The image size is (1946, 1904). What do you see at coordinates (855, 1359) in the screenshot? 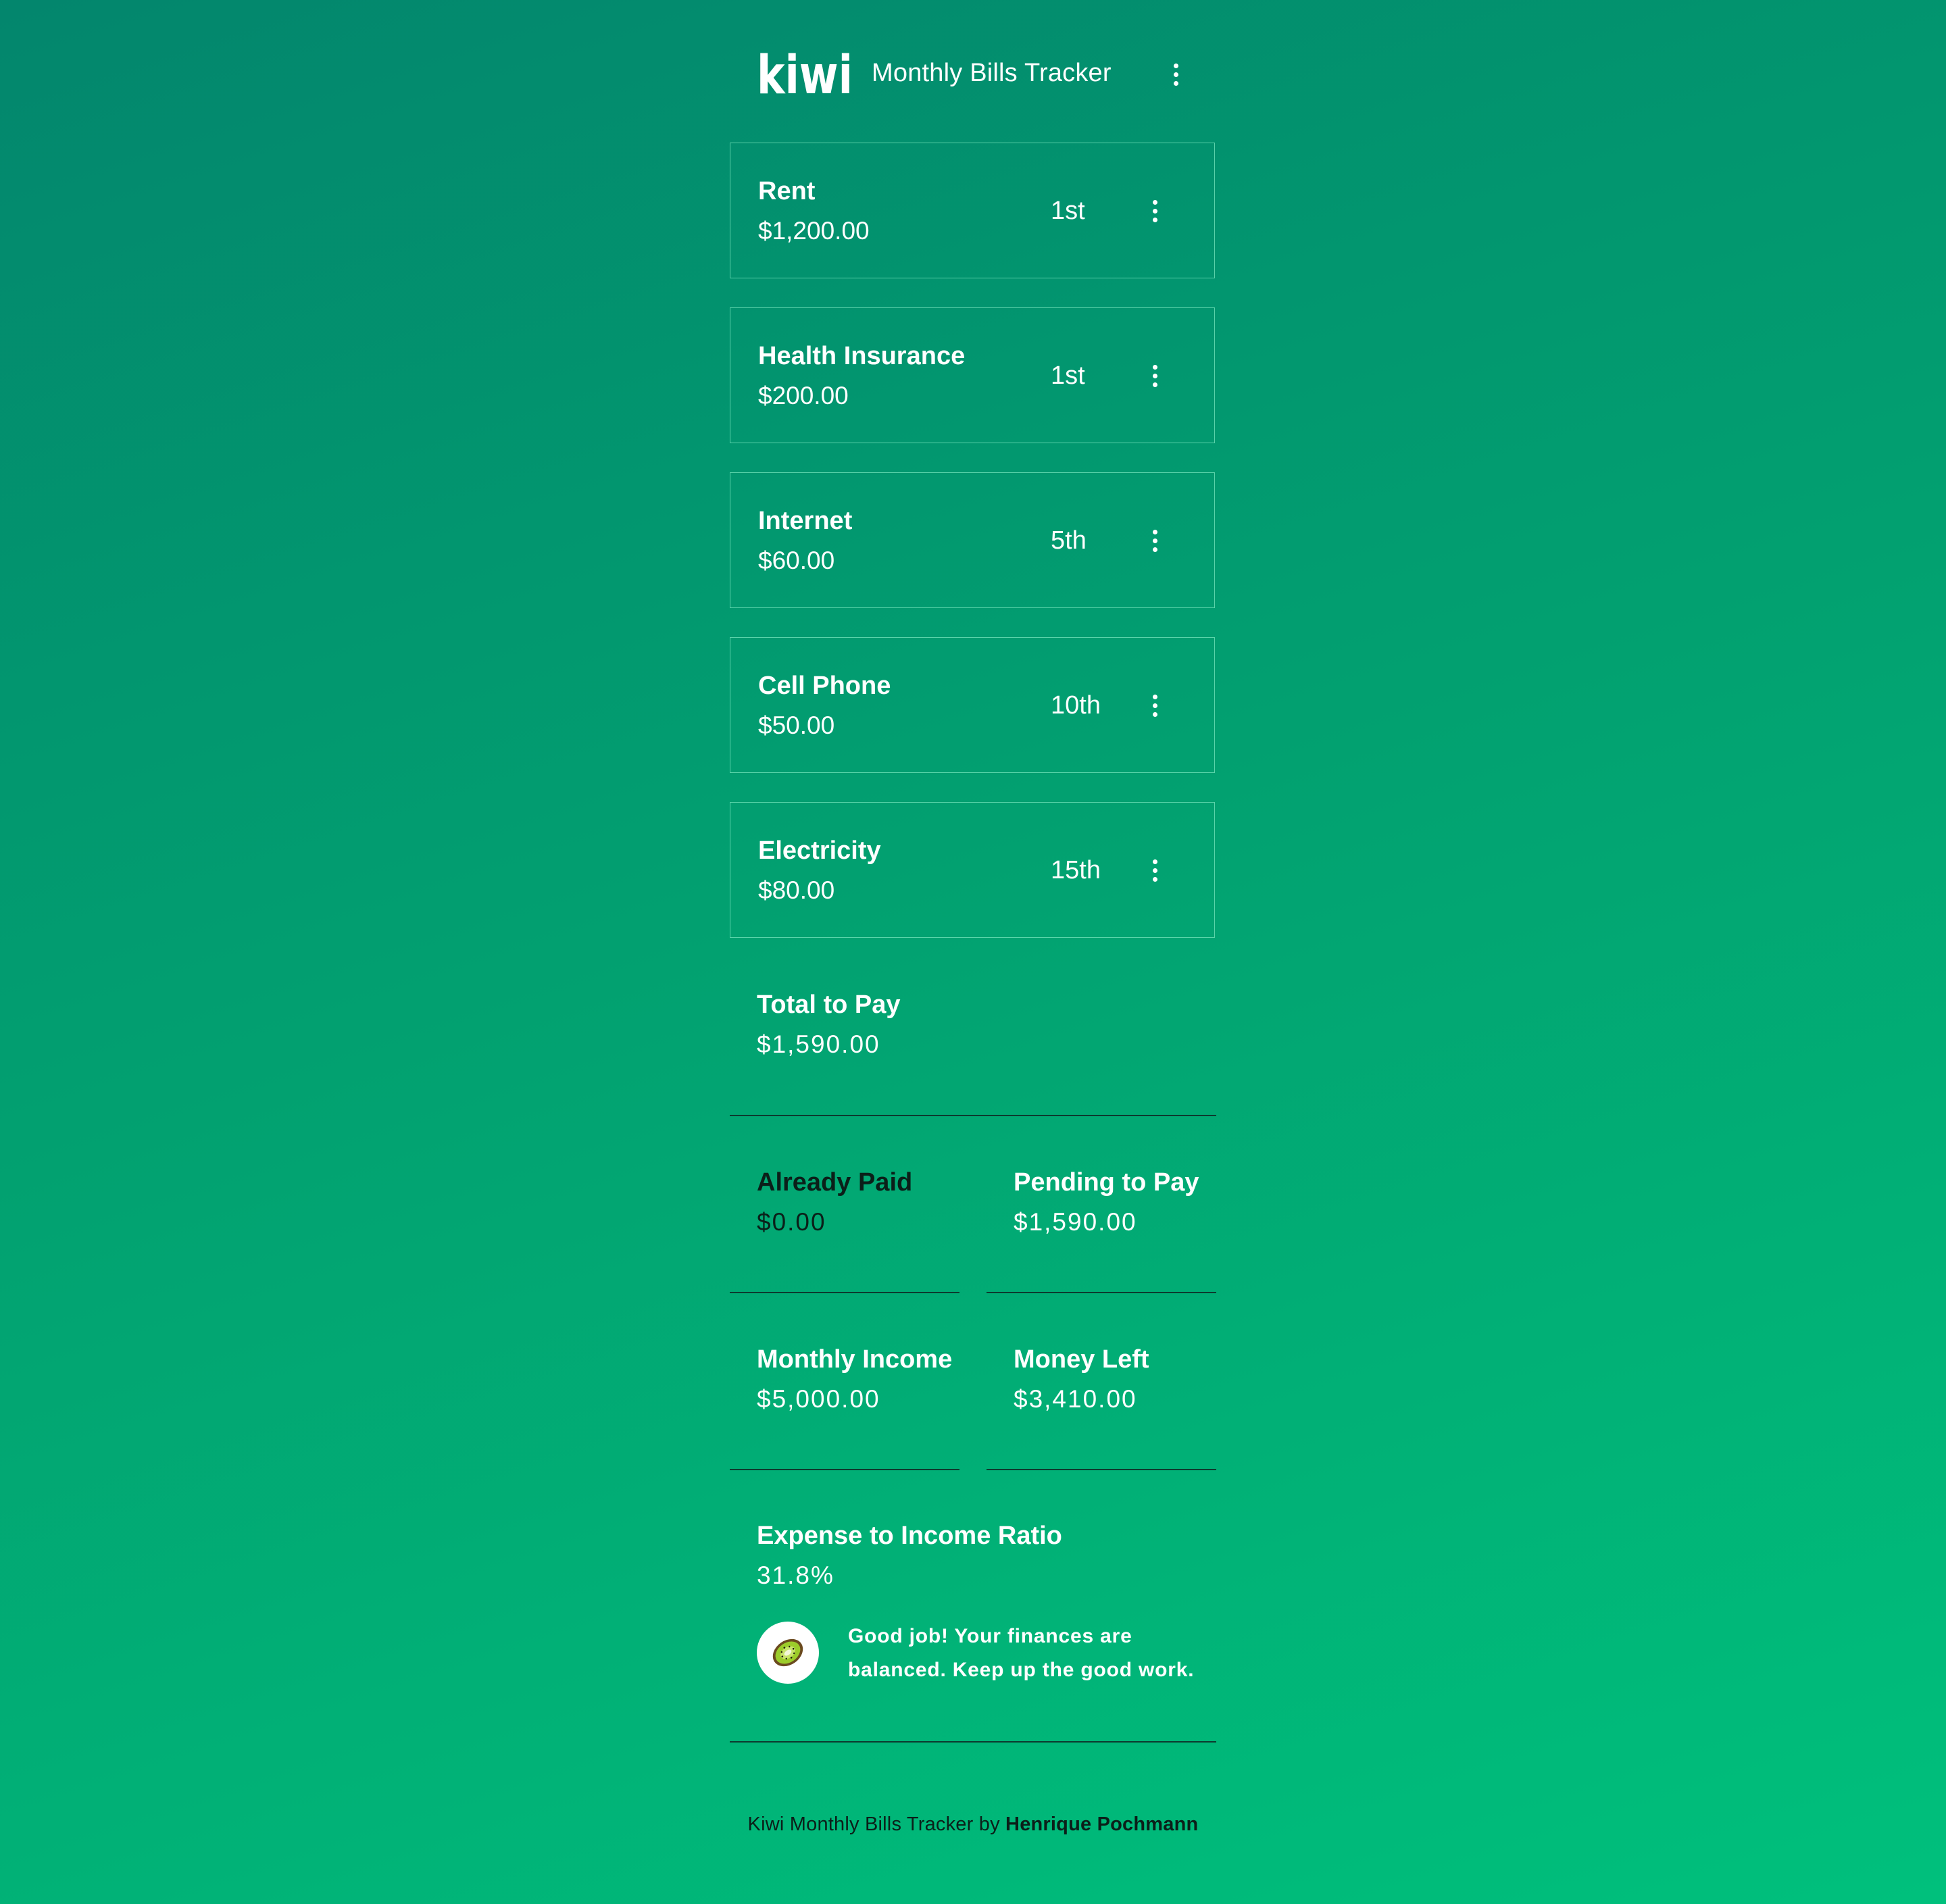
I see `income-label: Monthly Income` at bounding box center [855, 1359].